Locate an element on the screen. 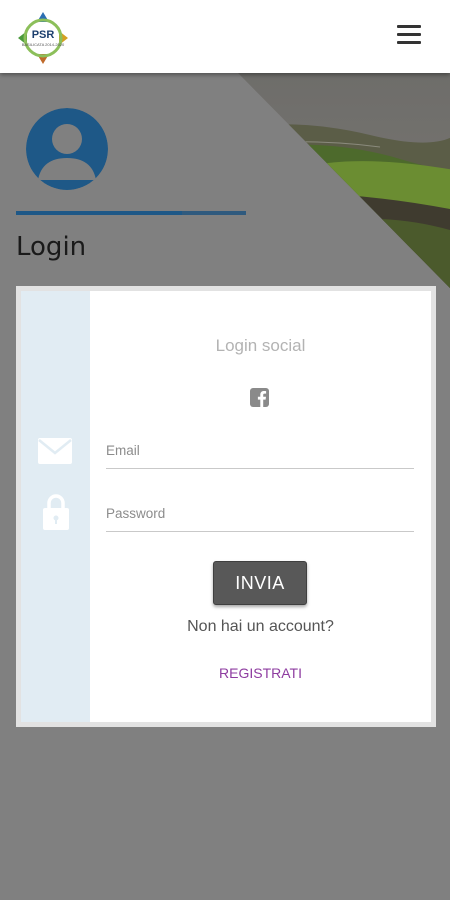 This screenshot has height=900, width=450. register-link: REGISTRATI is located at coordinates (260, 673).